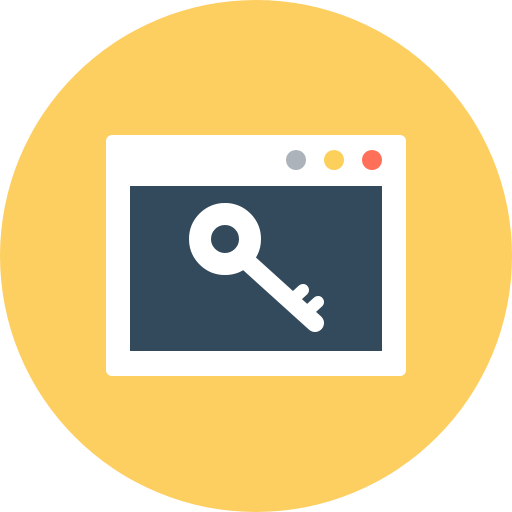  I want to click on key-shape, so click(256, 267).